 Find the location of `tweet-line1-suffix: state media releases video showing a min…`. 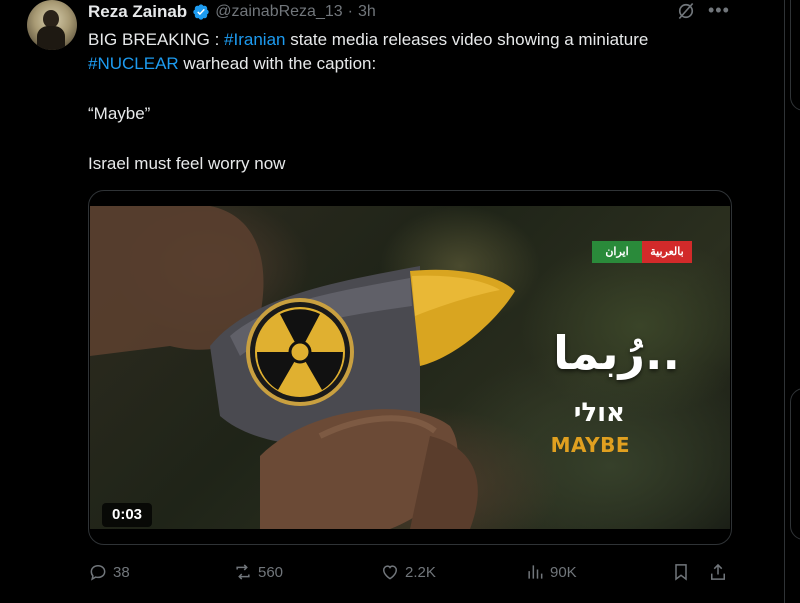

tweet-line1-suffix: state media releases video showing a min… is located at coordinates (467, 39).